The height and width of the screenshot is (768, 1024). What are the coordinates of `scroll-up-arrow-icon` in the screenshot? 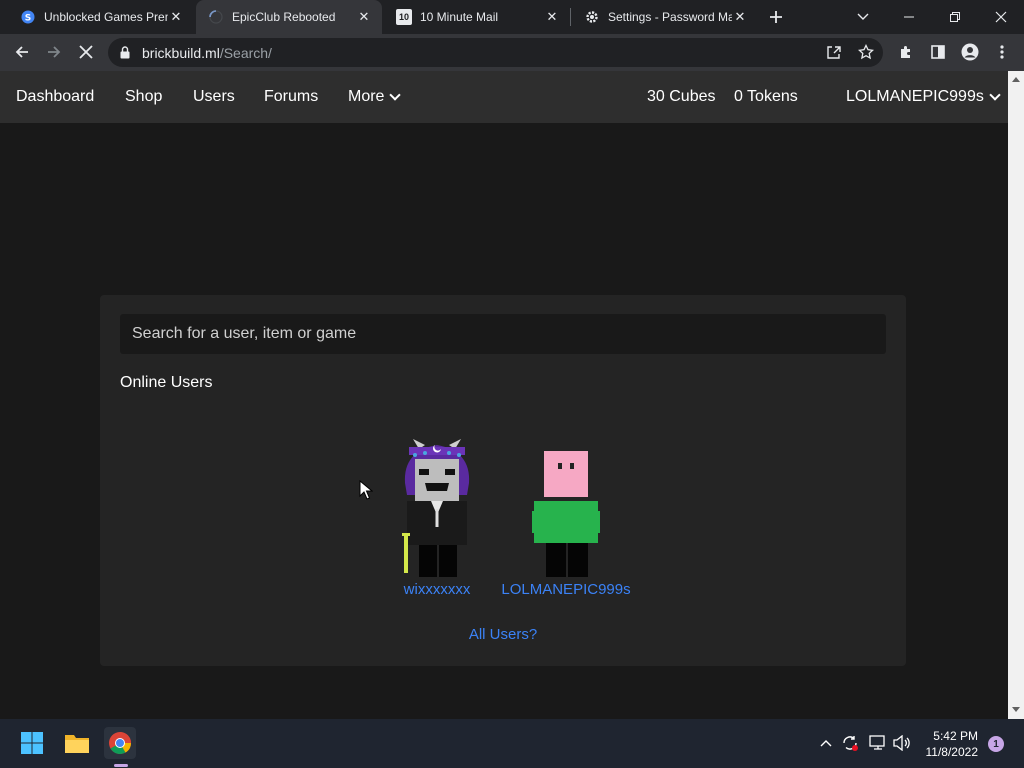 It's located at (1016, 79).